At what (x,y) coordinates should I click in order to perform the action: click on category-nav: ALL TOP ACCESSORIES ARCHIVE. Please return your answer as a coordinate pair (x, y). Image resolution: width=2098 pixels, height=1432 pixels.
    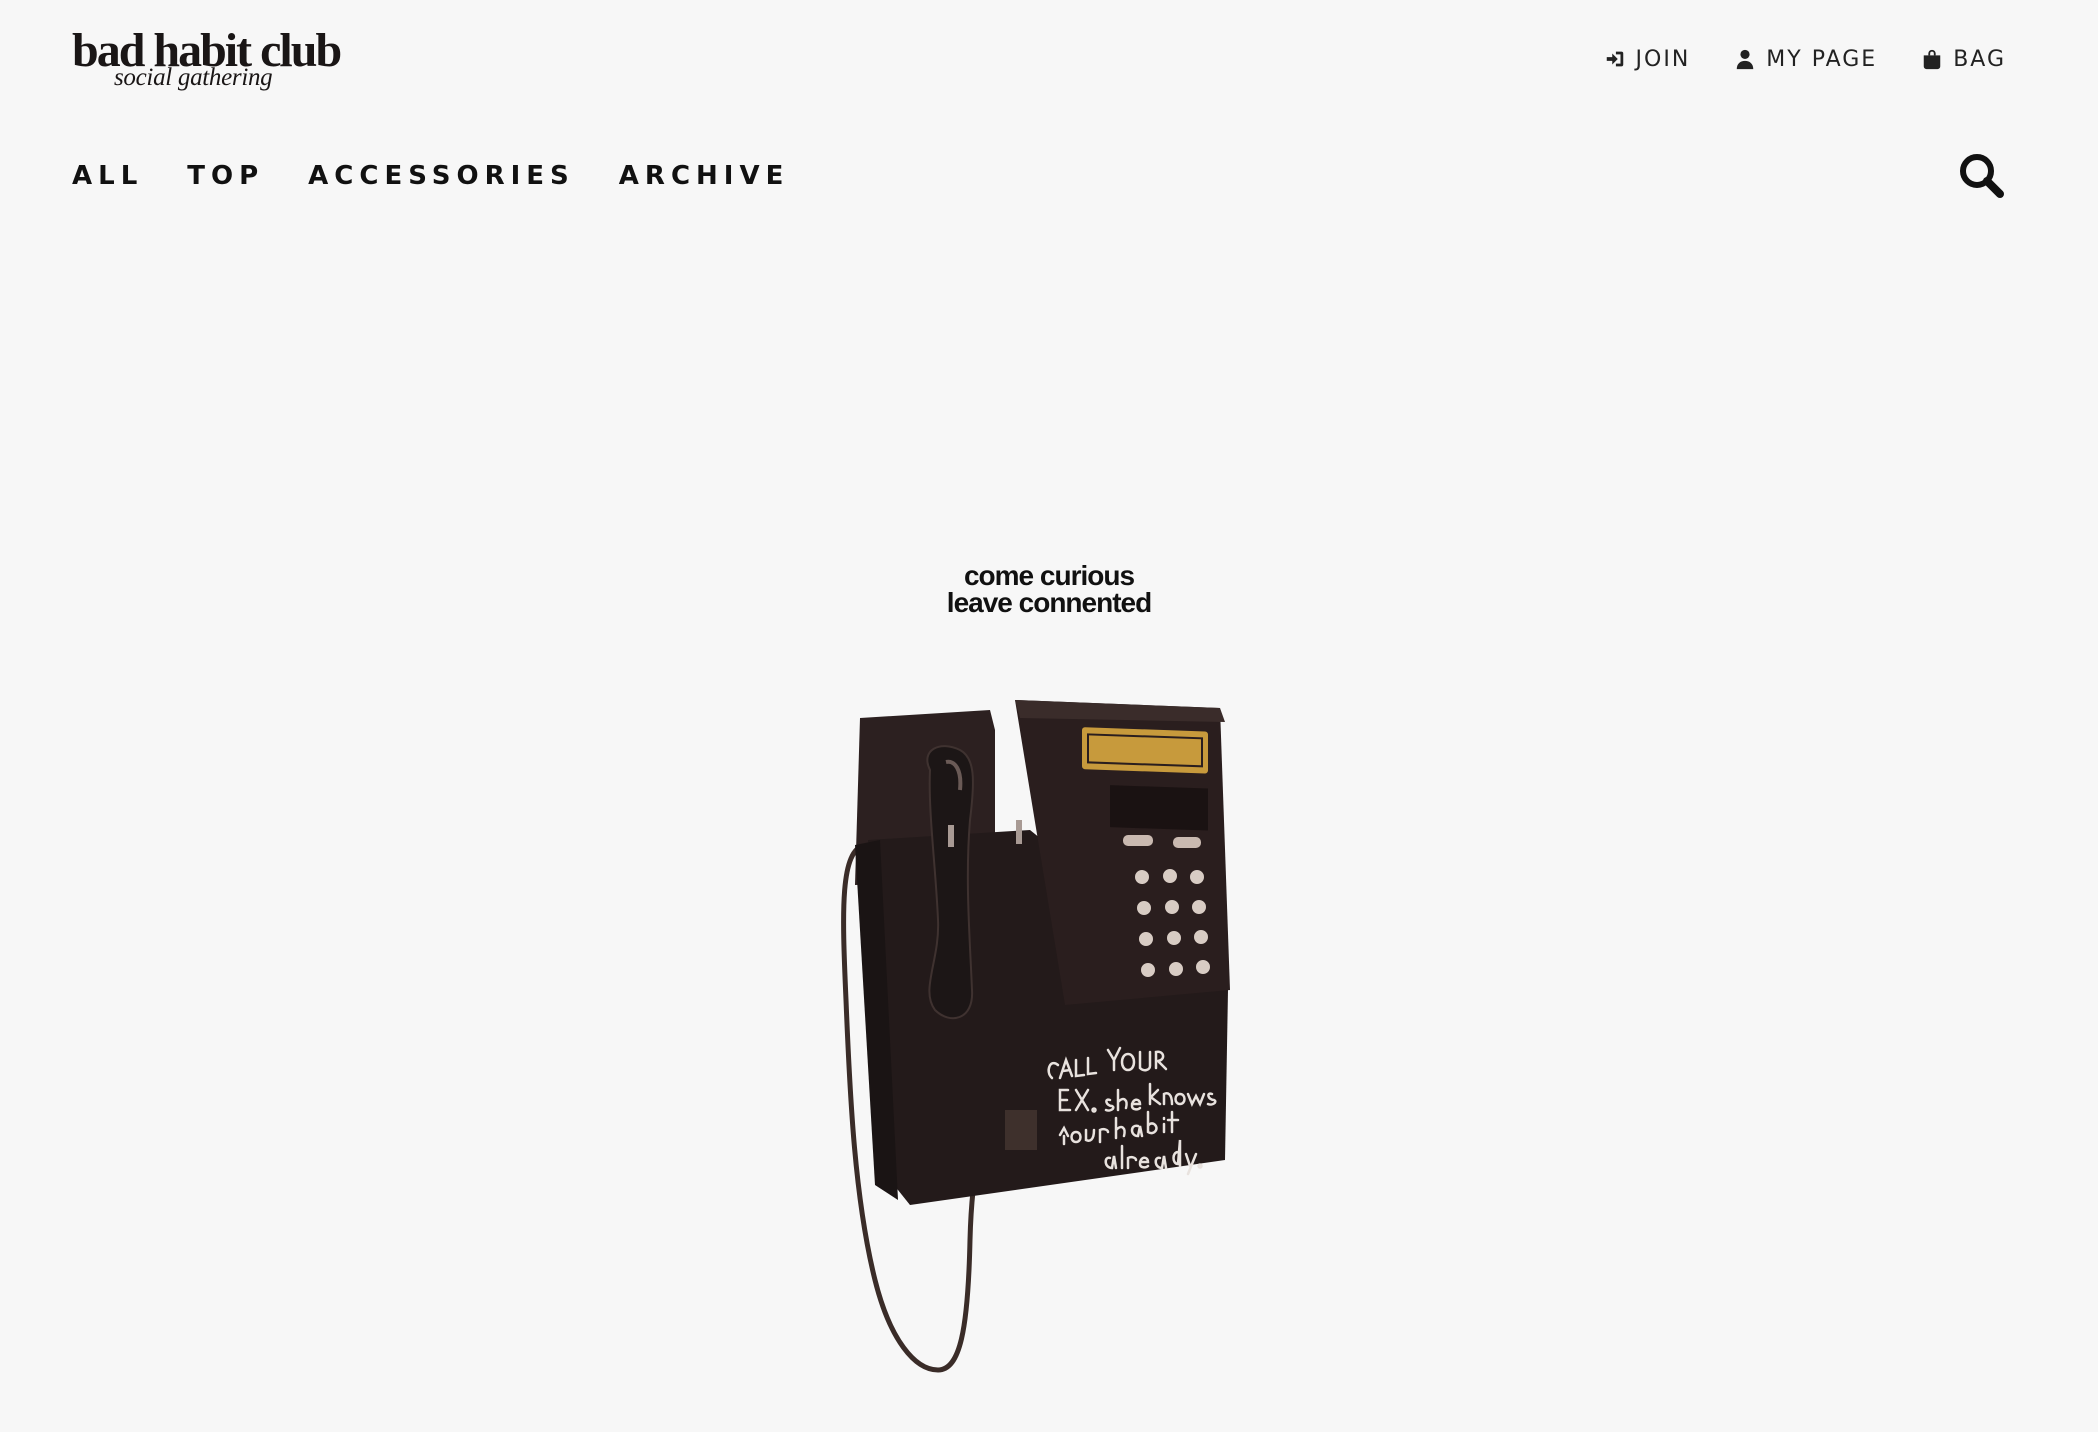
    Looking at the image, I should click on (430, 176).